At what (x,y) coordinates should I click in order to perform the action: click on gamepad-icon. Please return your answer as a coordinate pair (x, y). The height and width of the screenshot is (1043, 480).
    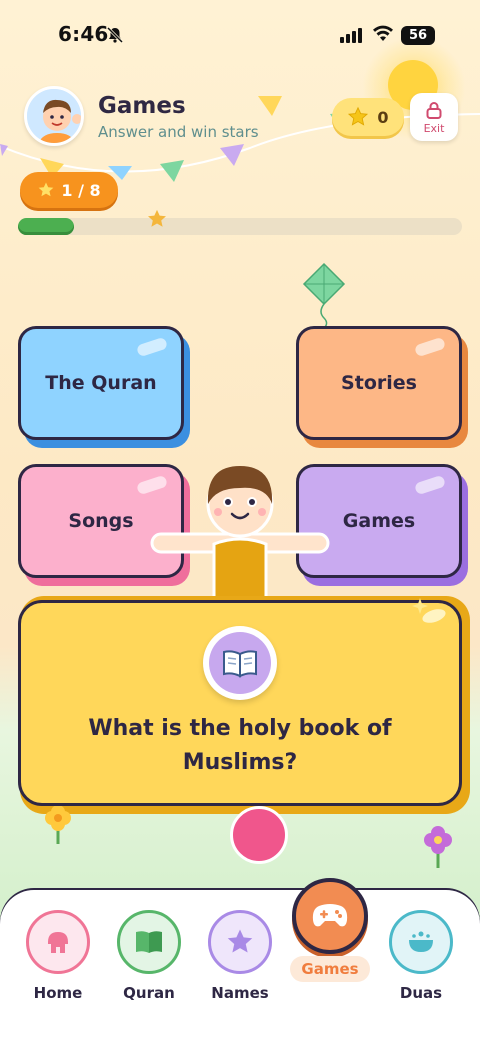
    Looking at the image, I should click on (330, 915).